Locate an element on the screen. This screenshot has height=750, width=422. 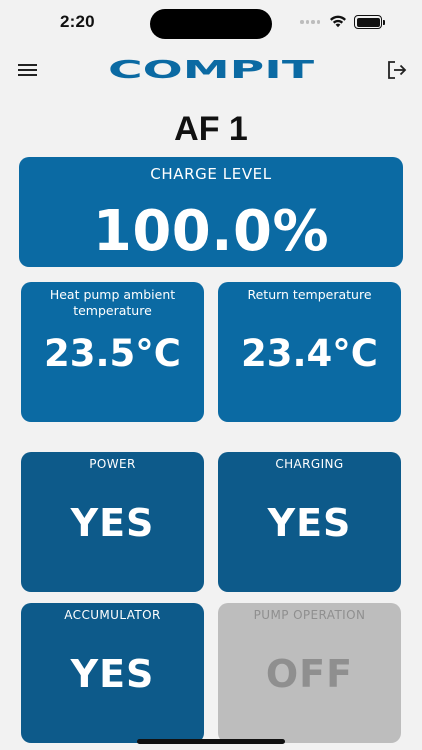
pump-operation-tile: PUMP OPERATION OFF is located at coordinates (309, 673).